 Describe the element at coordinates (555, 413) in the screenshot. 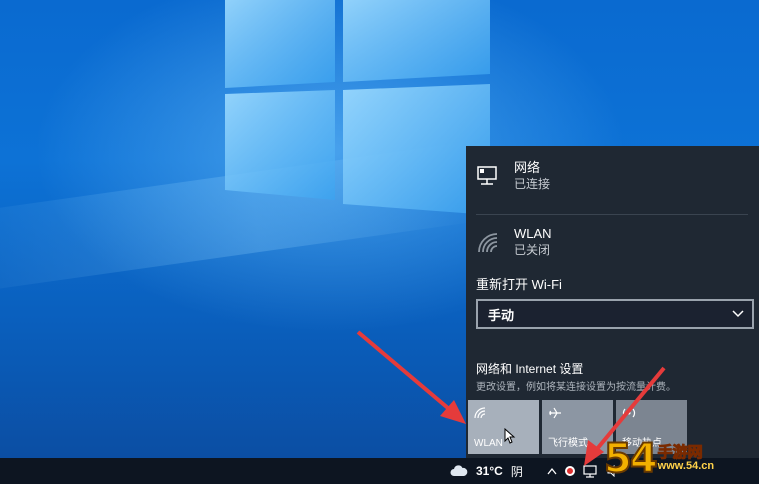

I see `airplane-icon` at that location.